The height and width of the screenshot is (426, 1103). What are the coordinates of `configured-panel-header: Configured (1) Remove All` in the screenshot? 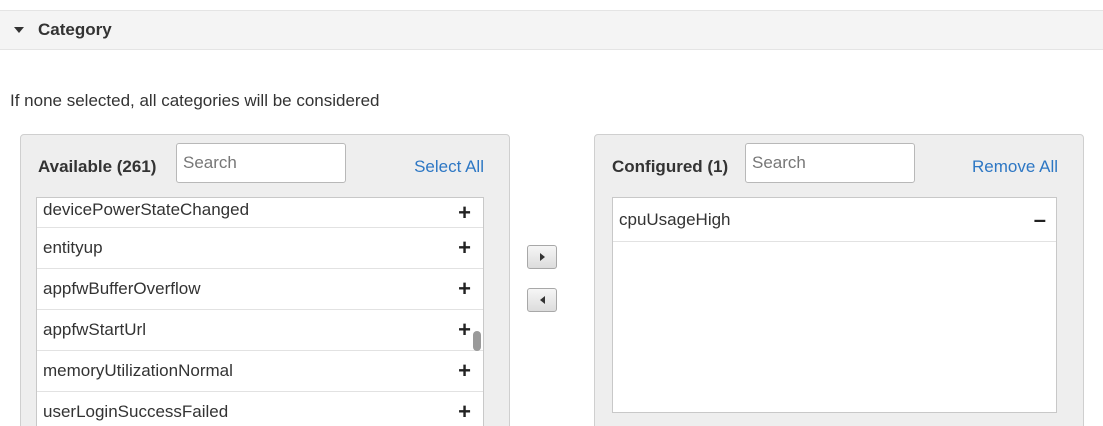 It's located at (839, 166).